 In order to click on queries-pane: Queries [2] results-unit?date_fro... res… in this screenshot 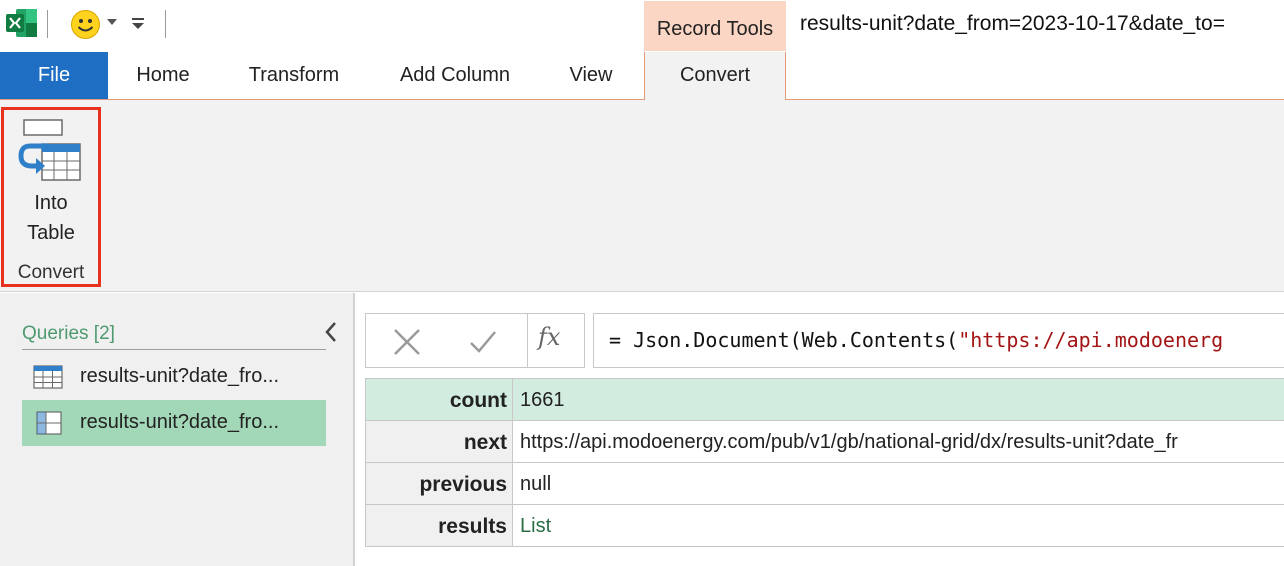, I will do `click(177, 429)`.